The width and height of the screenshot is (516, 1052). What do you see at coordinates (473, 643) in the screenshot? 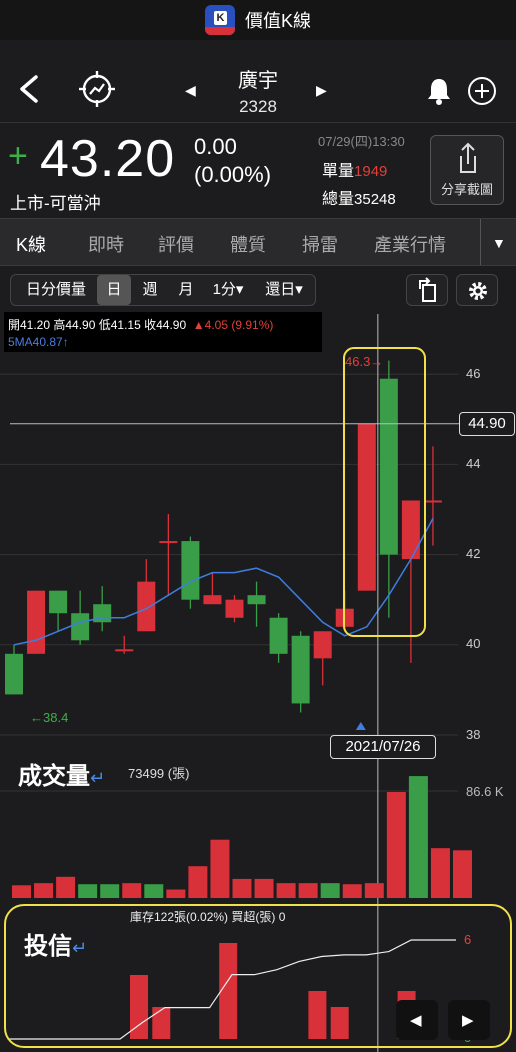
I see `y-tick-40: 40` at bounding box center [473, 643].